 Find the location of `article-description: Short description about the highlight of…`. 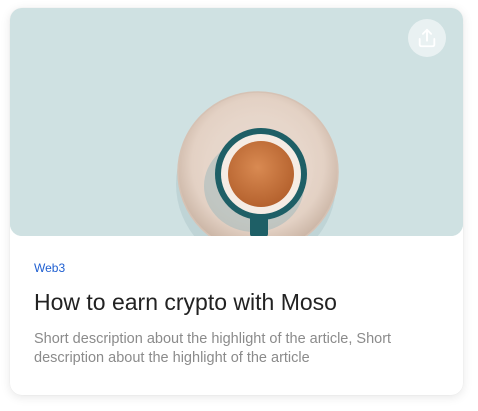

article-description: Short description about the highlight of… is located at coordinates (213, 348).